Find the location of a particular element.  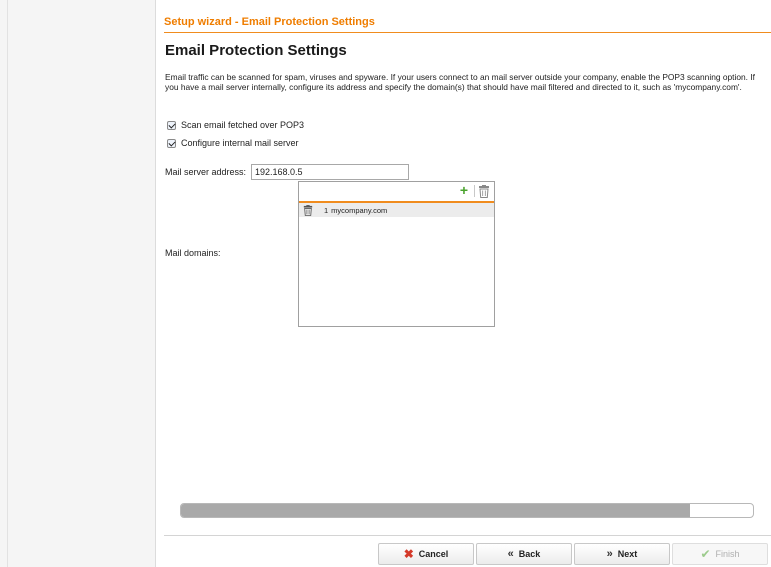

domain-row-index: 1 is located at coordinates (326, 210).